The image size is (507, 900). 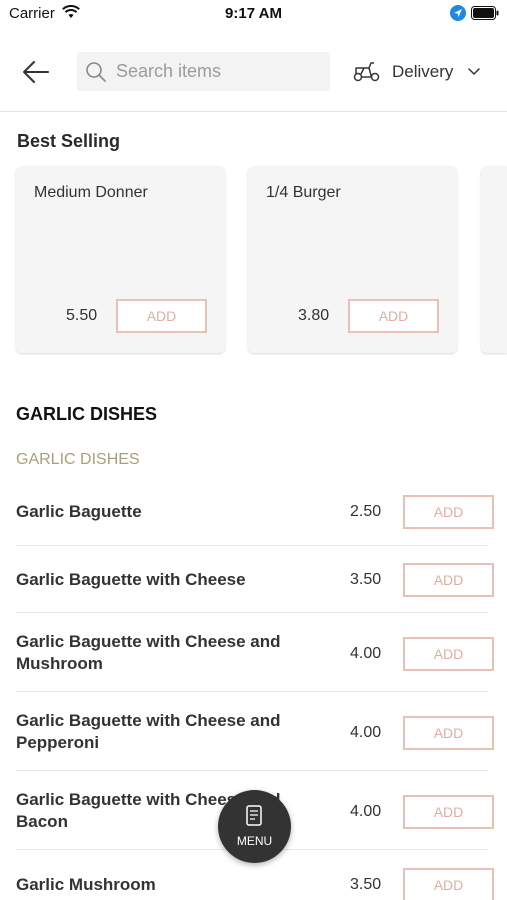 I want to click on best-selling-card: 1/4 Burger 3.80 ADD, so click(x=352, y=259).